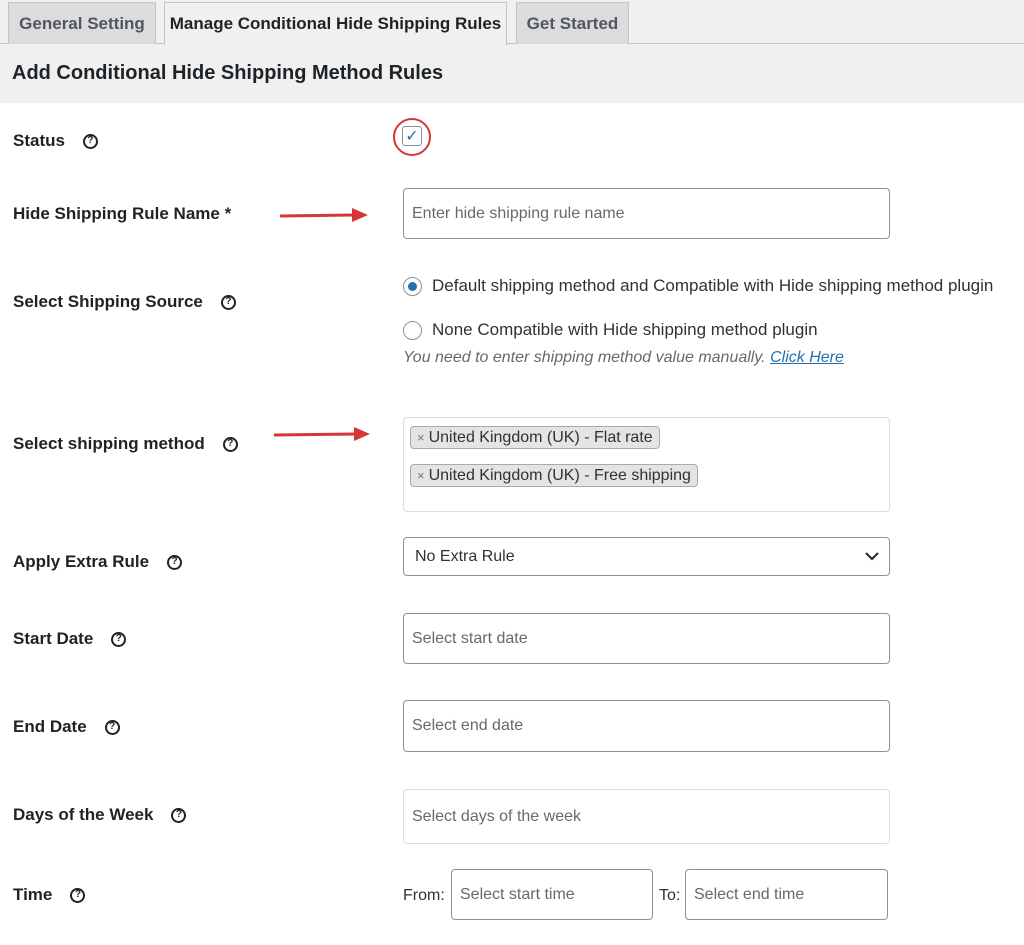  I want to click on rule-name-field, so click(646, 213).